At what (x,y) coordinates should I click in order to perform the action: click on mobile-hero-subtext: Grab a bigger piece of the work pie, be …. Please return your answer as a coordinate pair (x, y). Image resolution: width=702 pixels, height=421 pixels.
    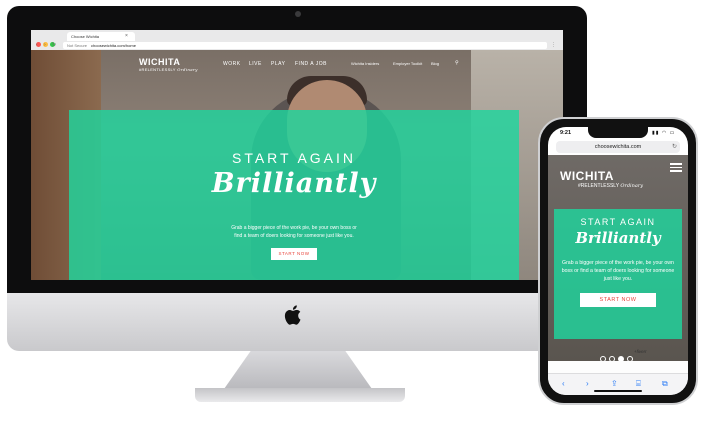
    Looking at the image, I should click on (618, 271).